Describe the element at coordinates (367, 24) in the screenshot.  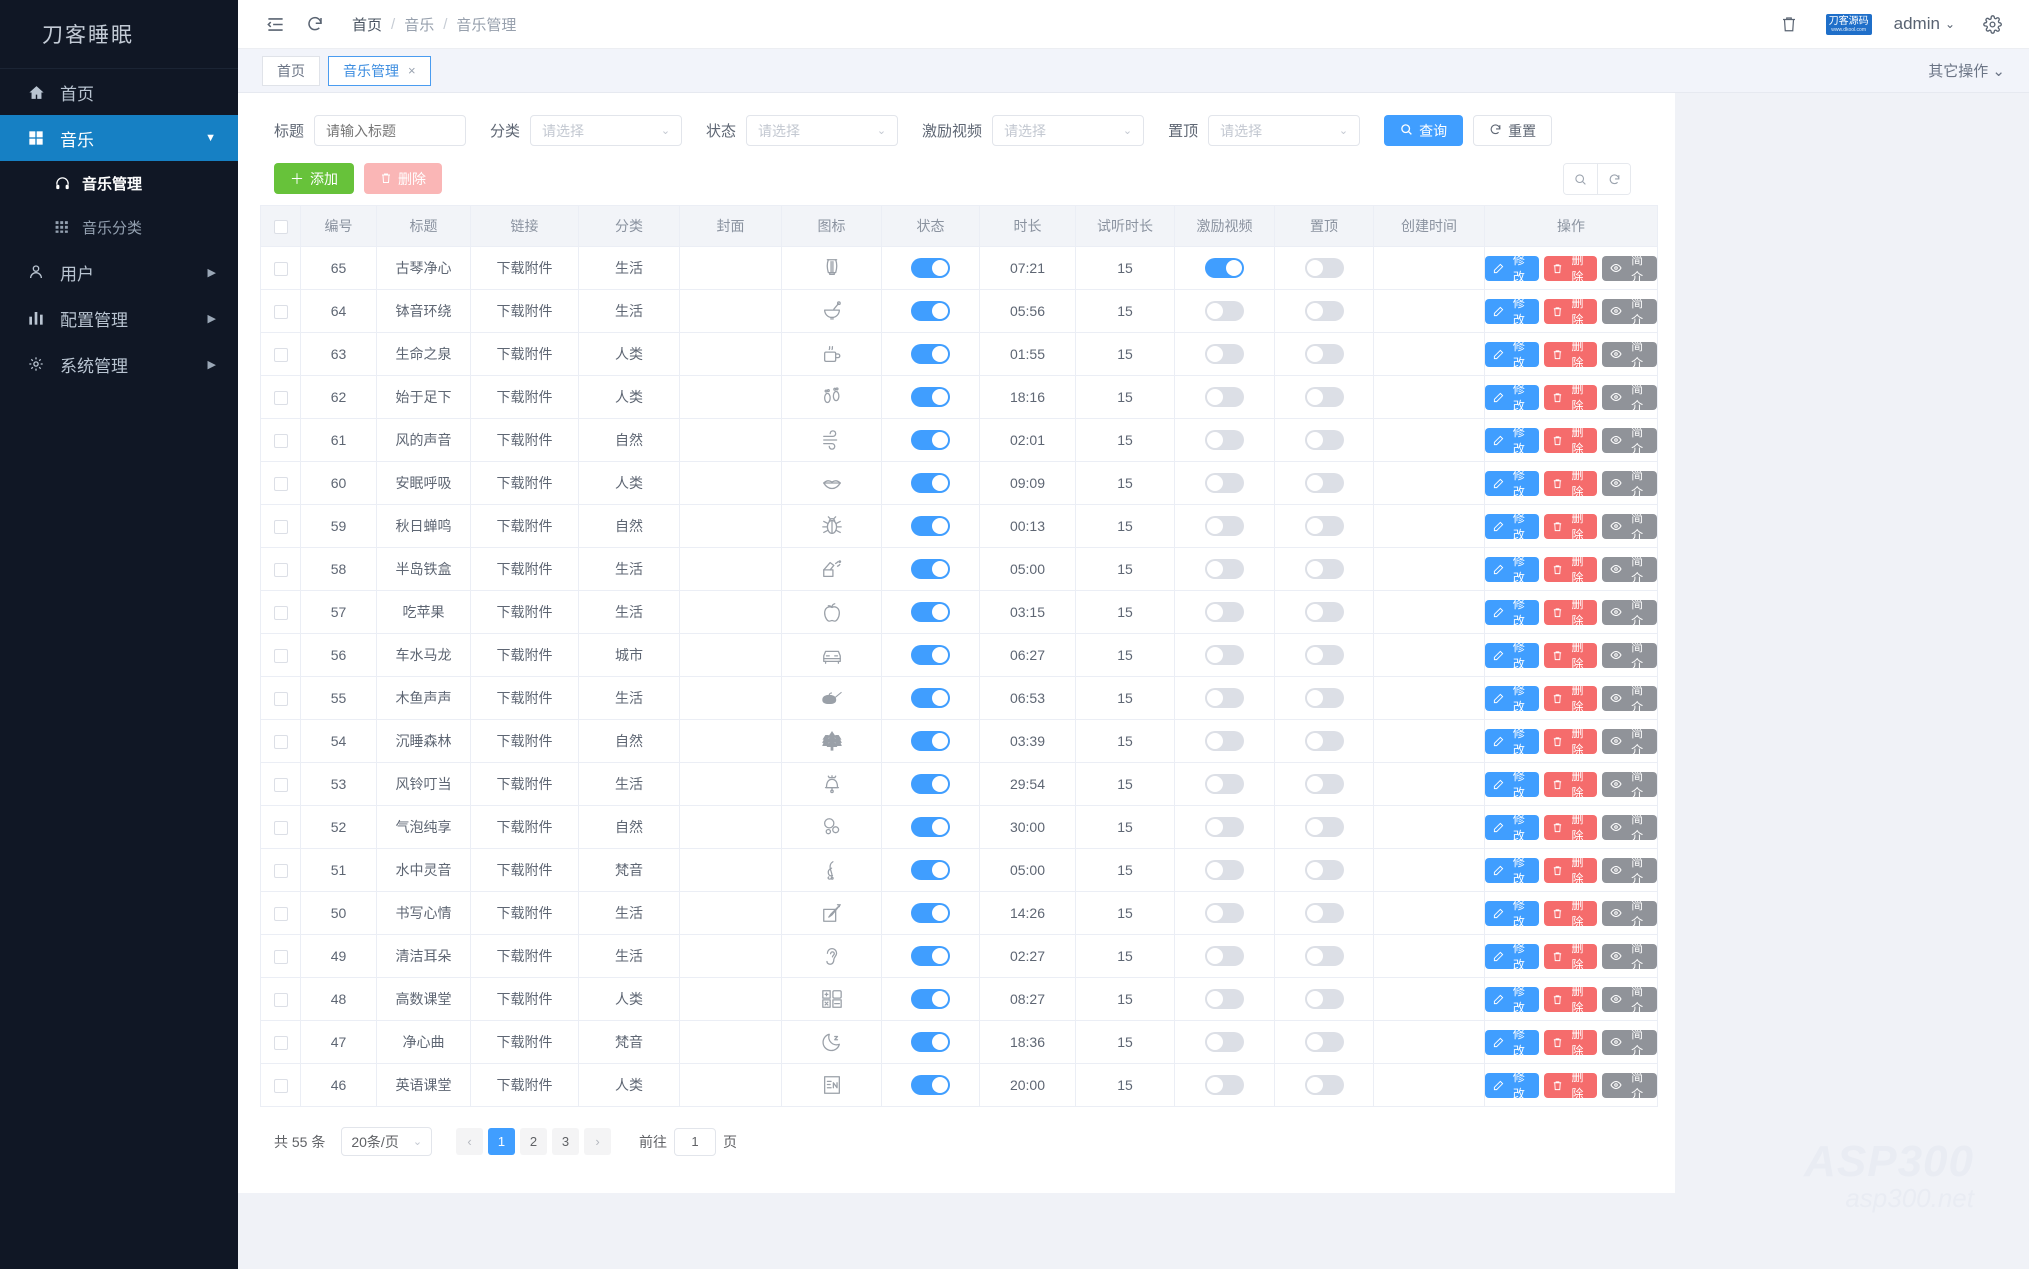
I see `breadcrumb-item-home: 首页` at that location.